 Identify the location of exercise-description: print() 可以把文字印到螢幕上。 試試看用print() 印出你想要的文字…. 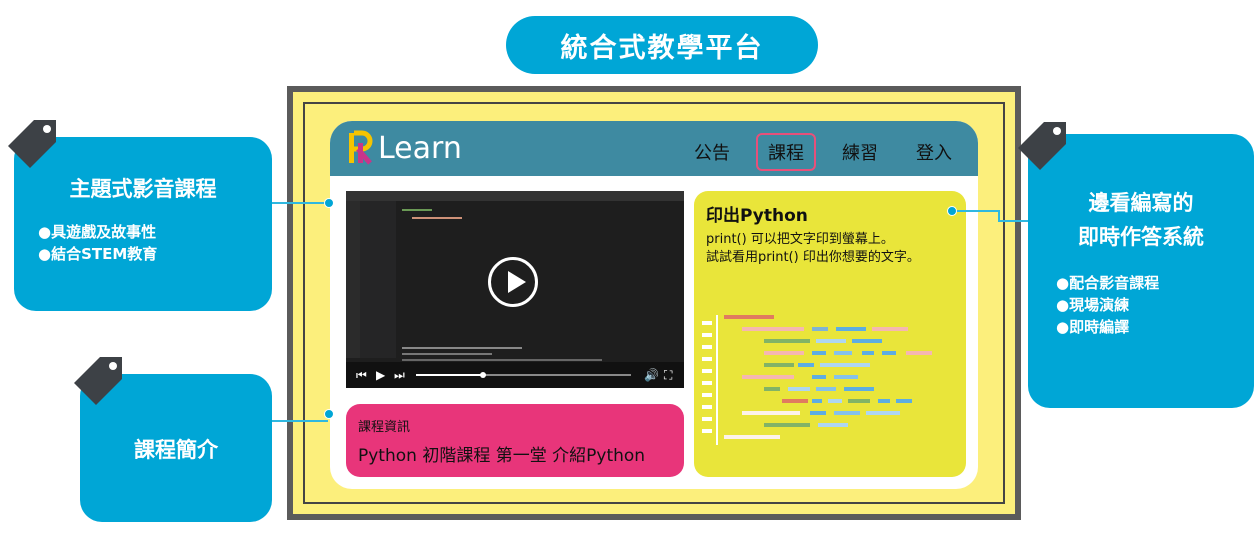
(813, 249).